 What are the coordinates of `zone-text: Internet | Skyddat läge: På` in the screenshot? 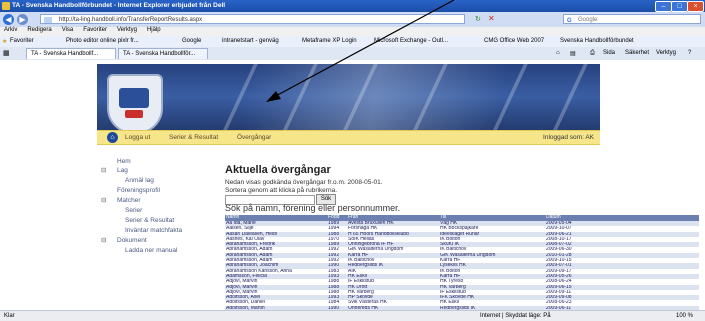 It's located at (515, 316).